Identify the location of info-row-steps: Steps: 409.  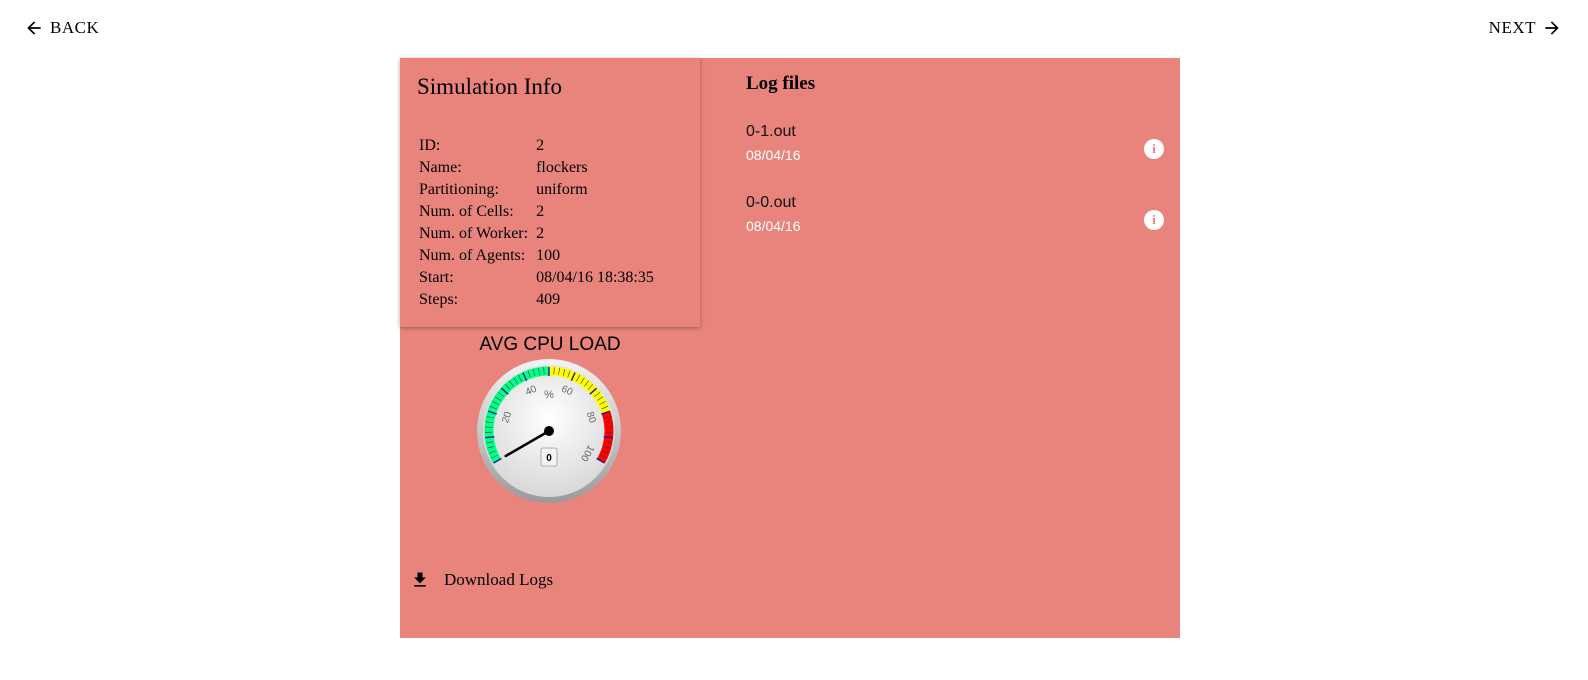
(538, 300).